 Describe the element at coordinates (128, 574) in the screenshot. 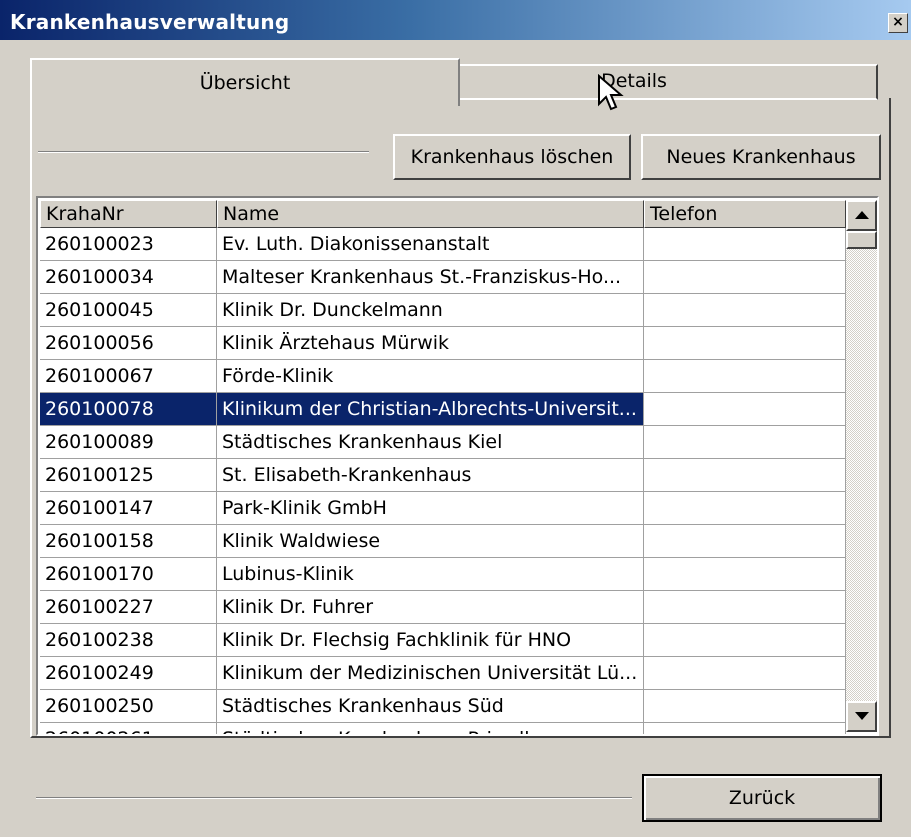

I see `cell-krahanr: 260100170` at that location.